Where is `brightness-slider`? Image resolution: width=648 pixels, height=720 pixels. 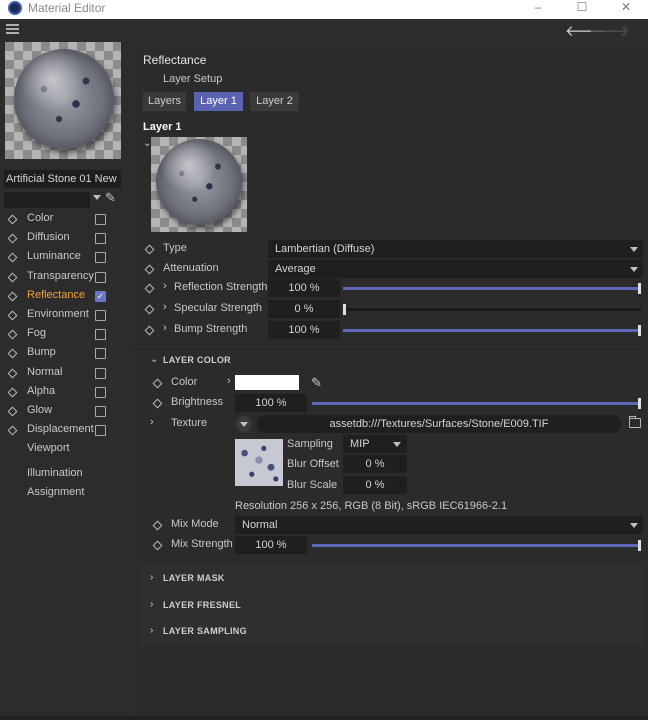
brightness-slider is located at coordinates (476, 403).